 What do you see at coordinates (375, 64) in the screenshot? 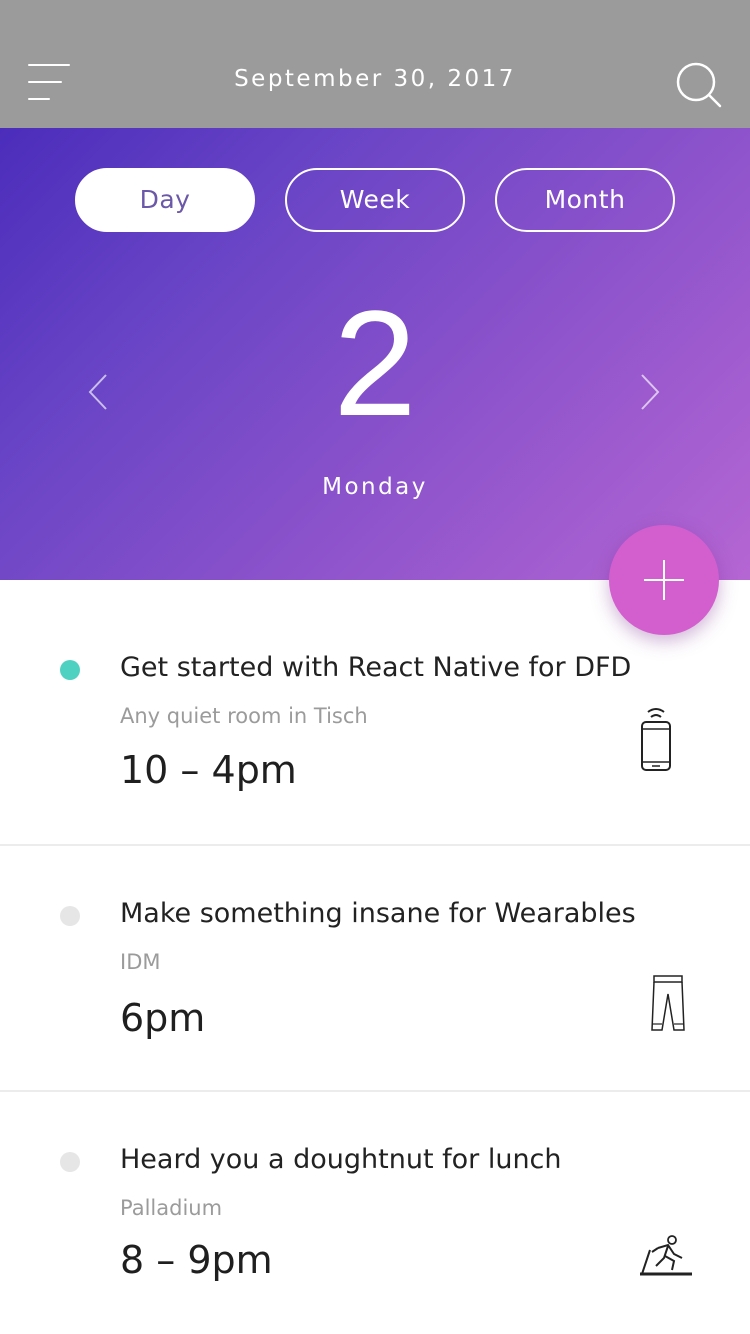
I see `top-bar: September 30, 2017` at bounding box center [375, 64].